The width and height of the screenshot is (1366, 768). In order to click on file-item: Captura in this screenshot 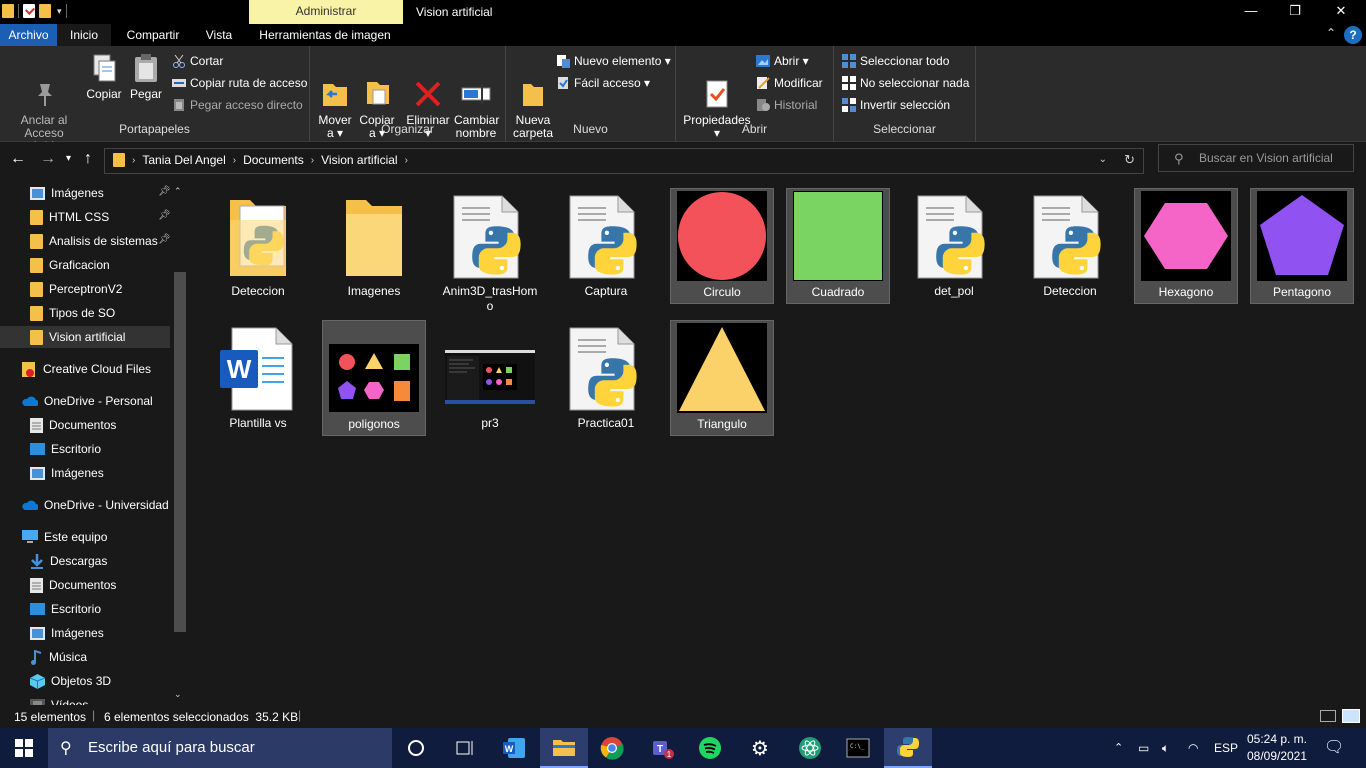, I will do `click(606, 246)`.